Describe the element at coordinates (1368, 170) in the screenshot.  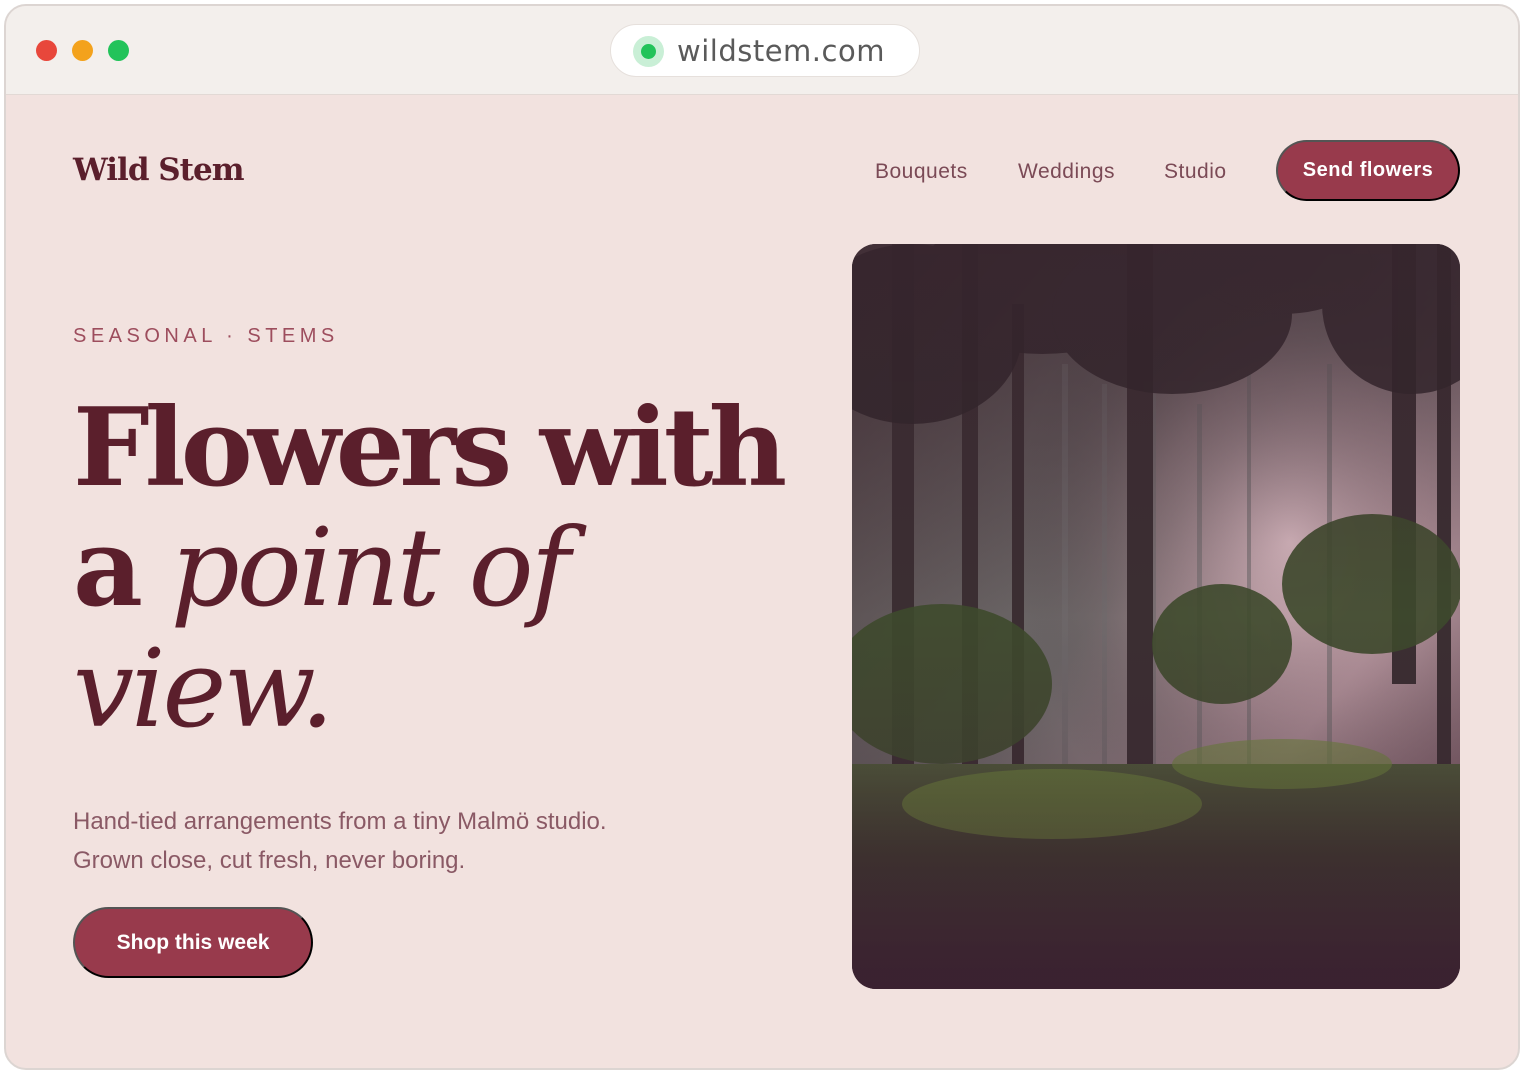
I see `send-flowers-button: Send flowers` at that location.